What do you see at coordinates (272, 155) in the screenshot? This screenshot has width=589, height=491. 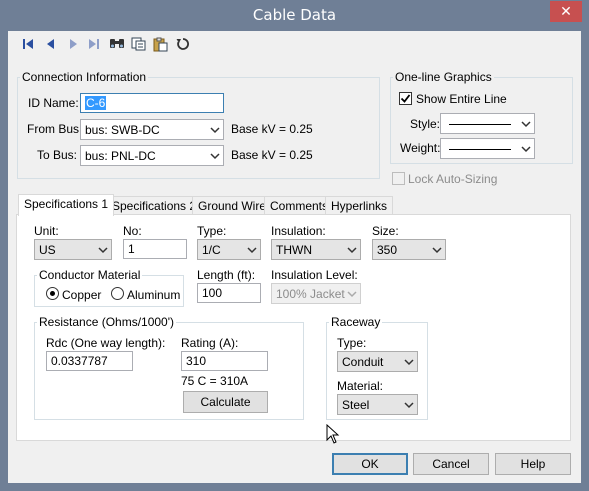 I see `to-bus-basekv: Base kV = 0.25` at bounding box center [272, 155].